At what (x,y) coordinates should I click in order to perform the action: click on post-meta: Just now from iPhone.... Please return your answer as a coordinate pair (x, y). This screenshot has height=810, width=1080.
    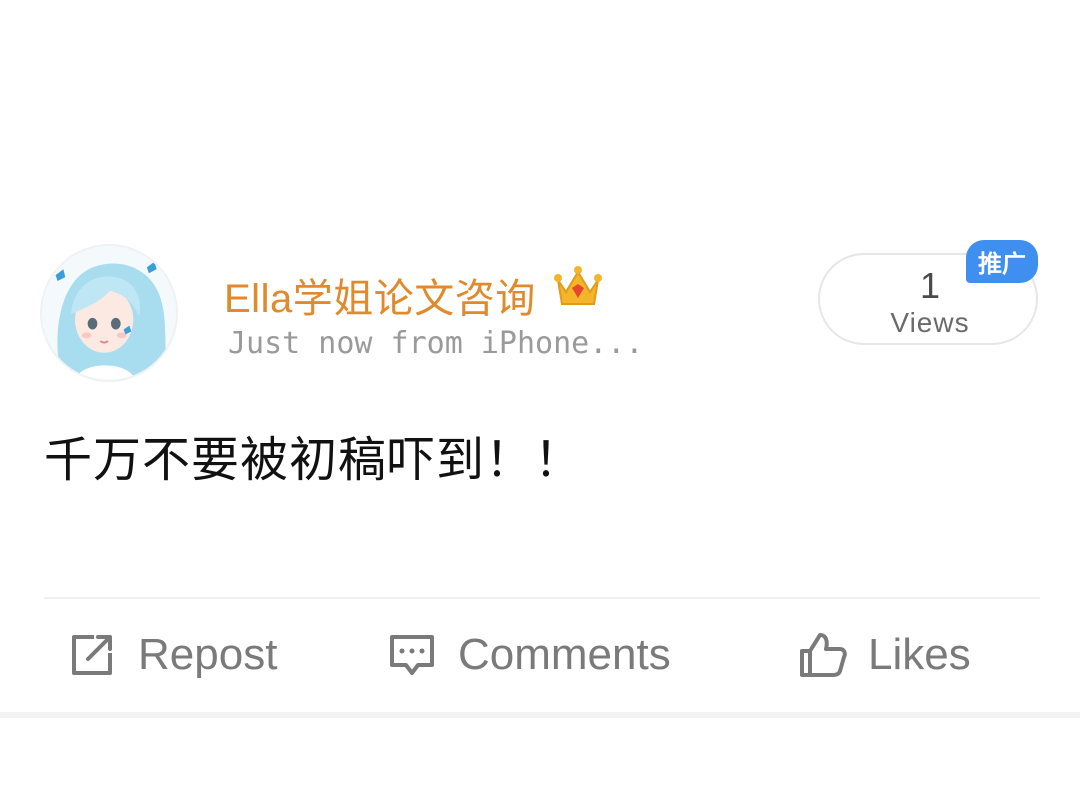
    Looking at the image, I should click on (436, 343).